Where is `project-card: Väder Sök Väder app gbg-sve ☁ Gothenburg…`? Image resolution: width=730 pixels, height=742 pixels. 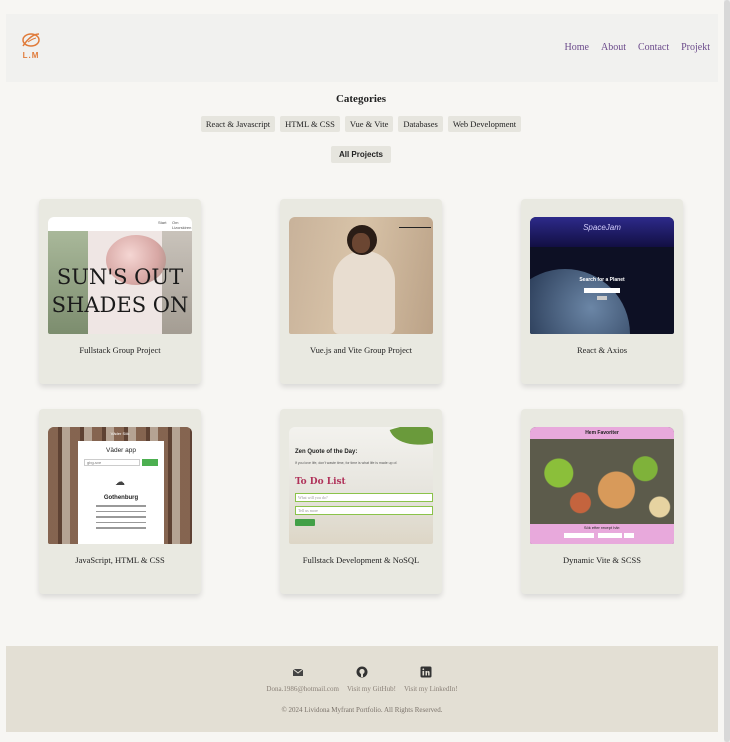
project-card: Väder Sök Väder app gbg-sve ☁ Gothenburg… is located at coordinates (120, 501).